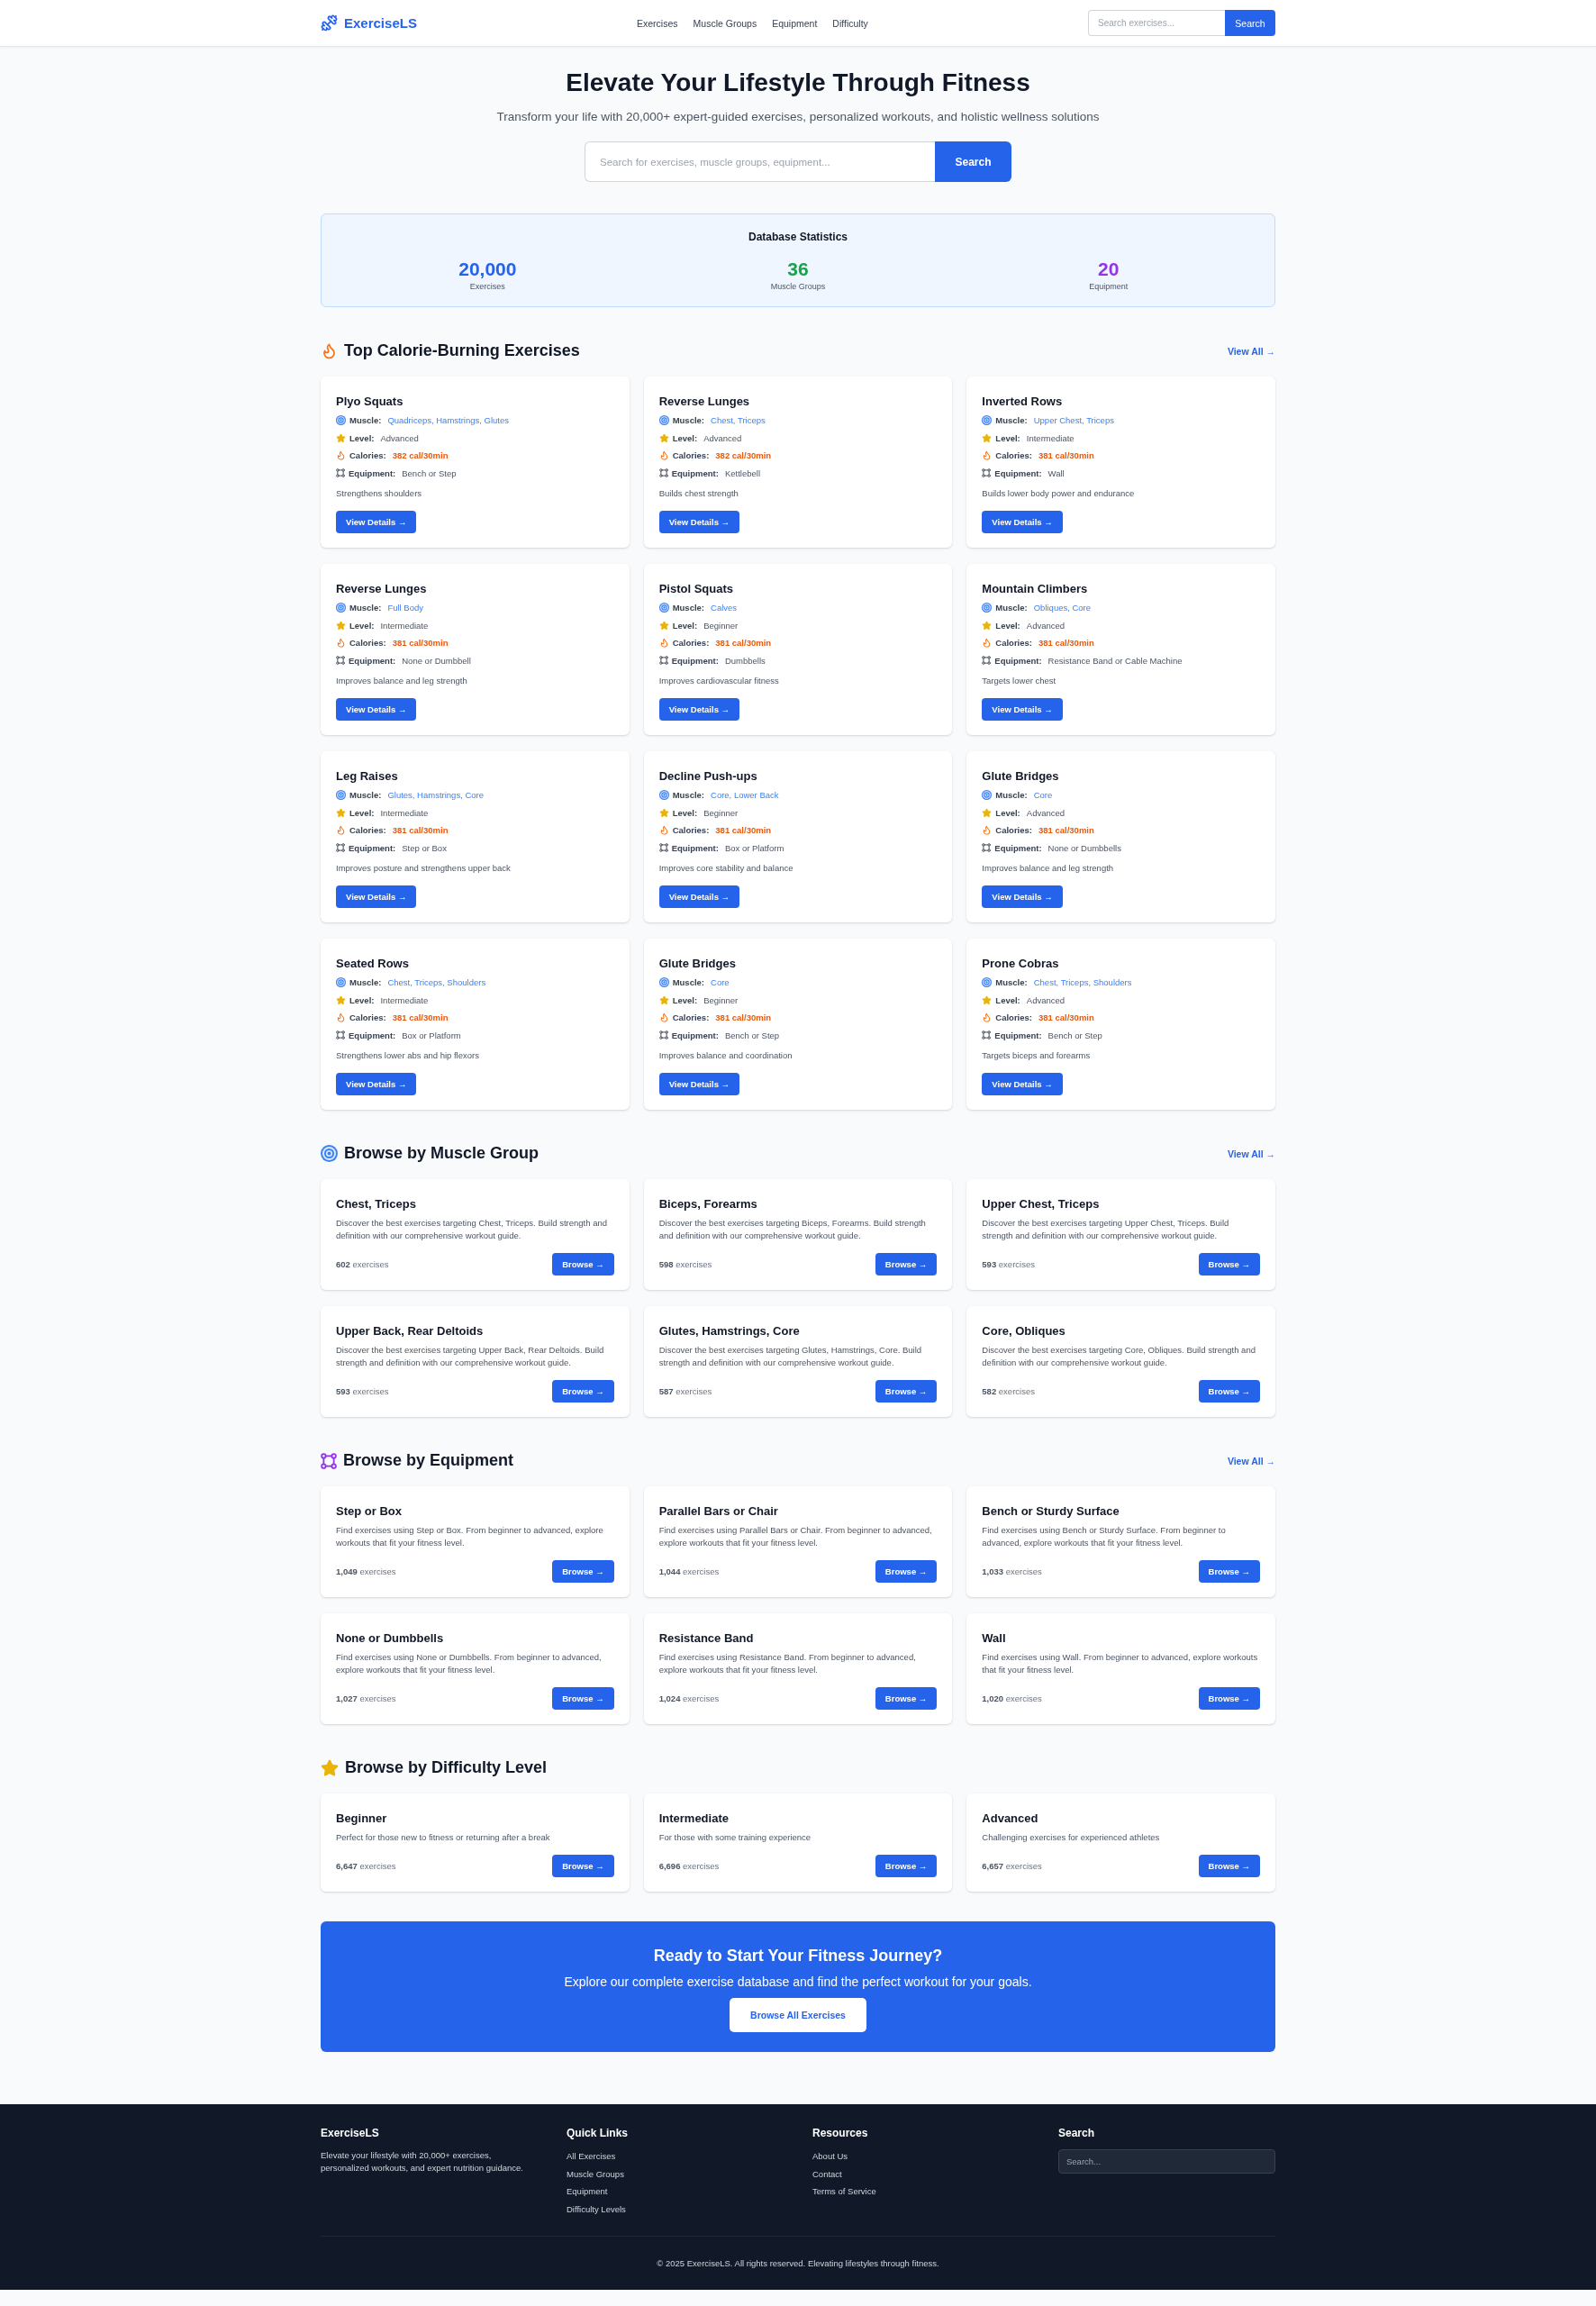 Image resolution: width=1596 pixels, height=2306 pixels. I want to click on footer-link: Muscle Groups, so click(596, 2174).